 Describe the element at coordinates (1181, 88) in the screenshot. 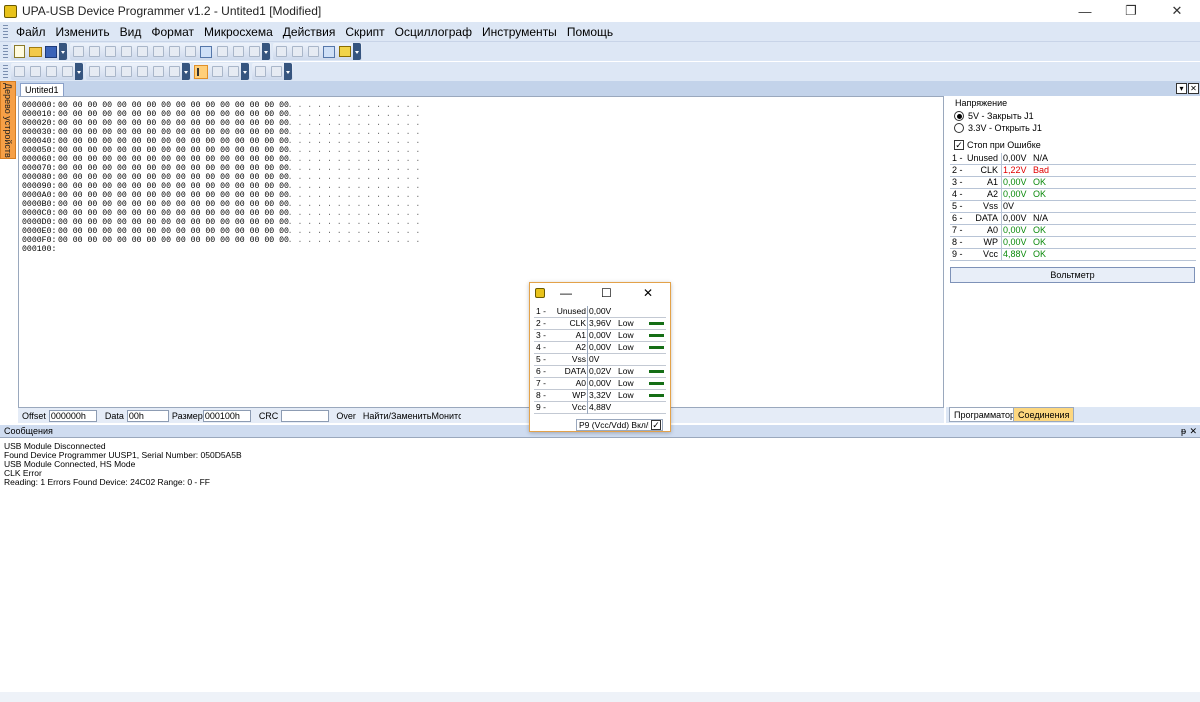

I see `tab-list-icon: ▾` at that location.